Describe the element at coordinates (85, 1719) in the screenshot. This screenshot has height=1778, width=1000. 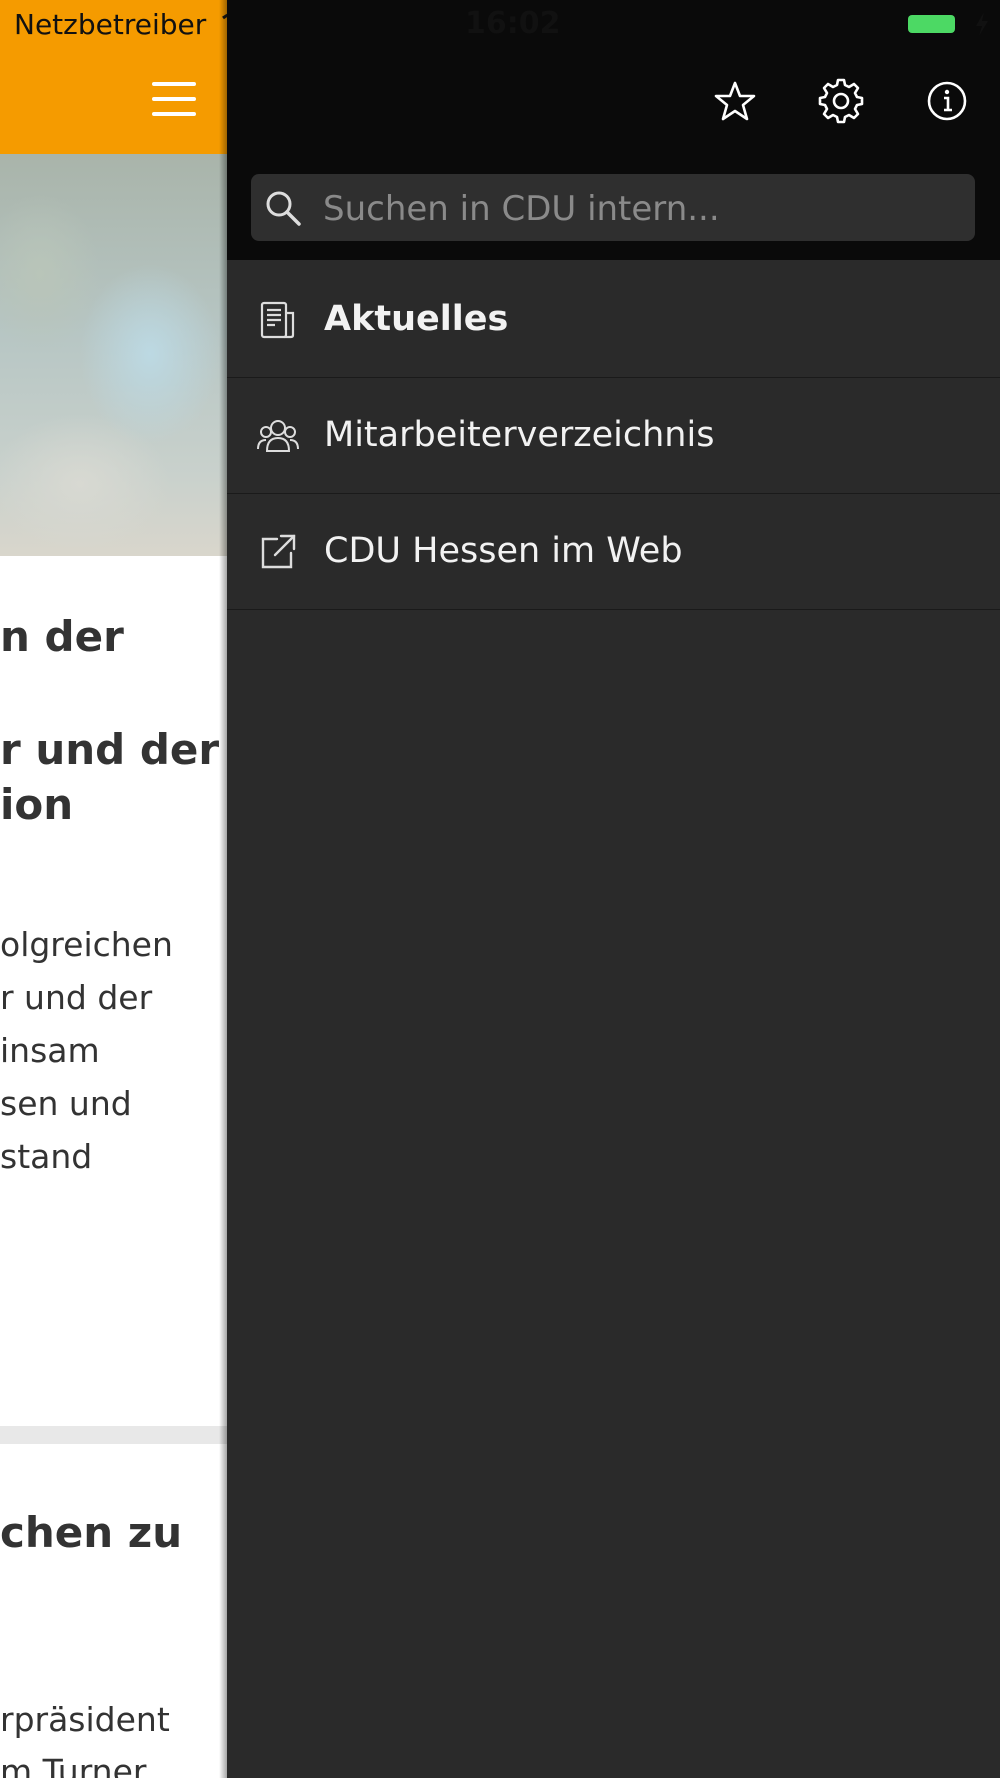
I see `article-text-line: rpräsident` at that location.